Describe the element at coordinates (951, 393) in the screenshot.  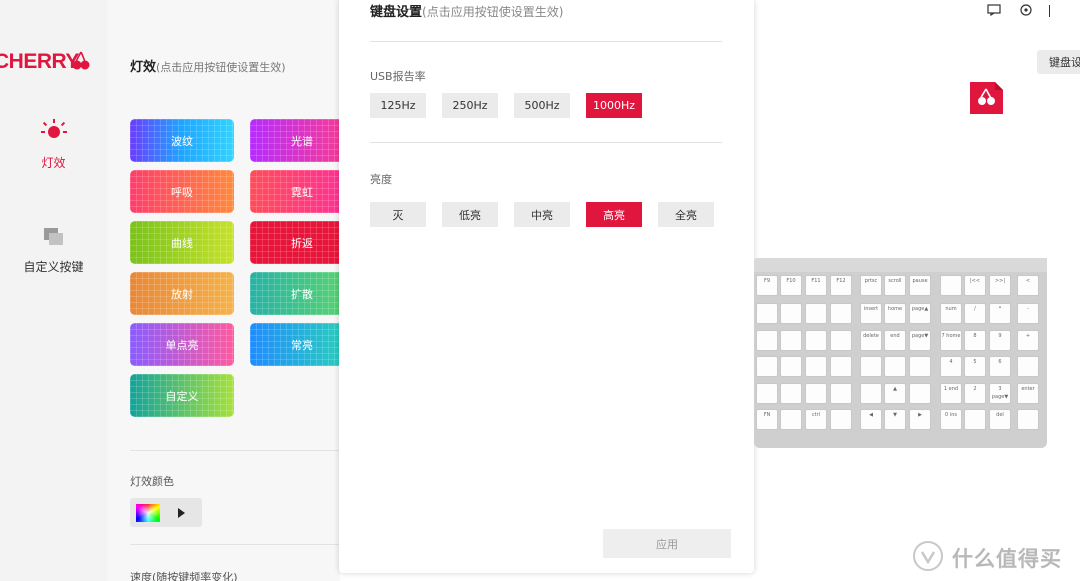
I see `keyboard-key: 1 end` at that location.